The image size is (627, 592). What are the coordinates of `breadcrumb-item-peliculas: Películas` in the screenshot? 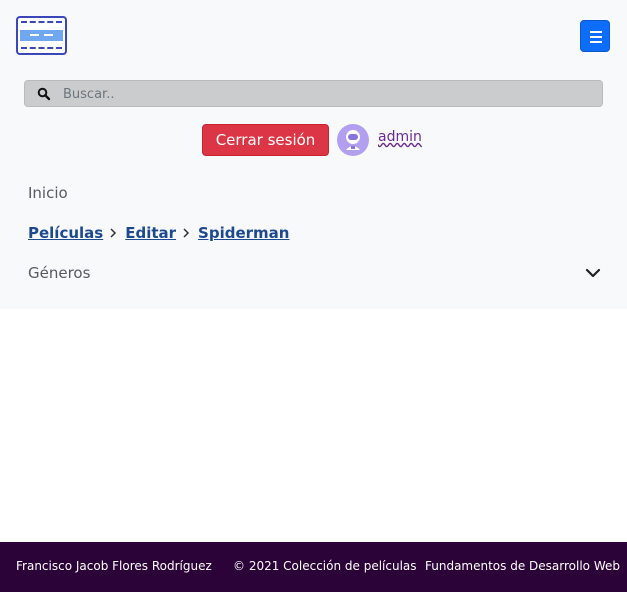 It's located at (65, 233).